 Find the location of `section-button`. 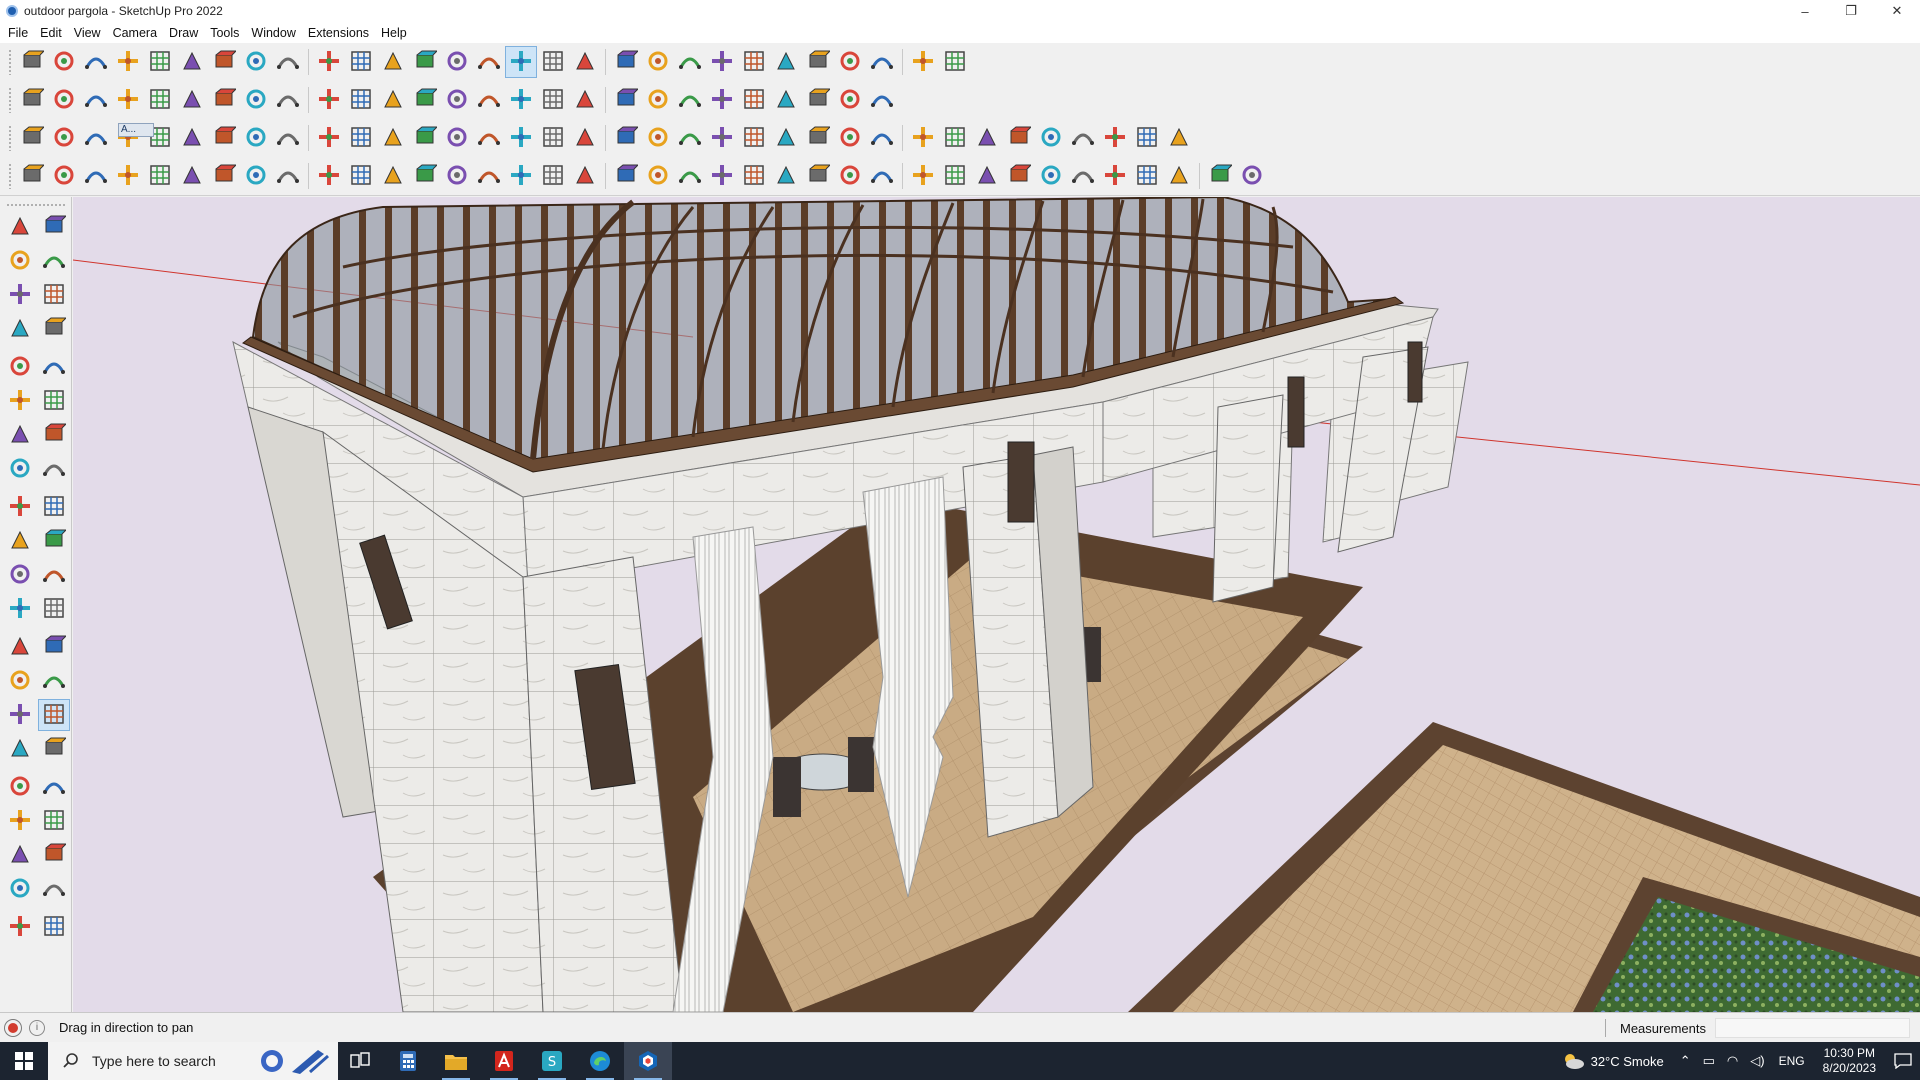

section-button is located at coordinates (818, 62).